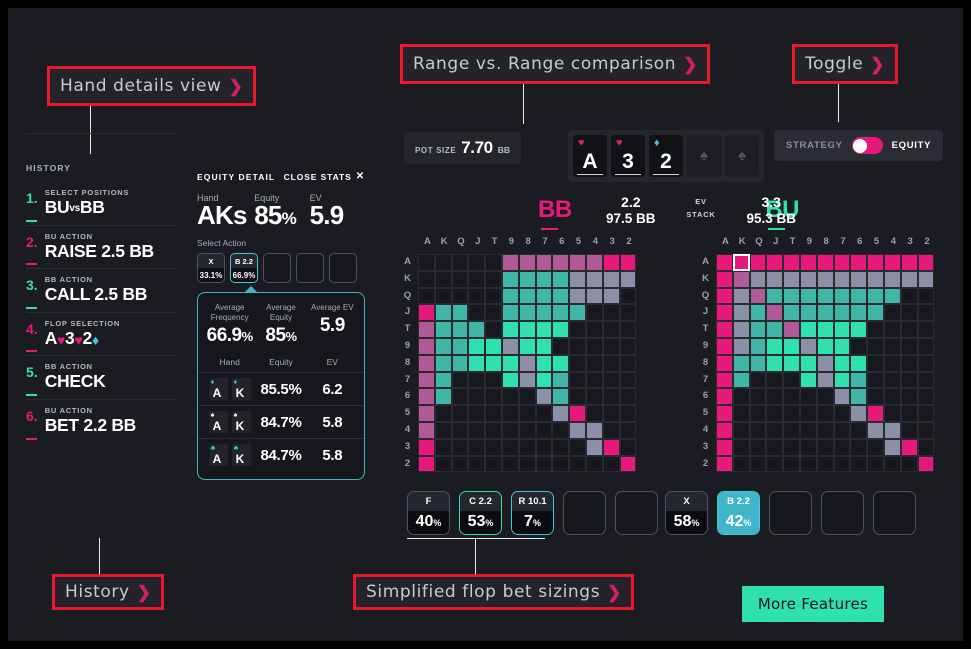 The image size is (971, 649). What do you see at coordinates (742, 156) in the screenshot?
I see `board-card-5: ♠` at bounding box center [742, 156].